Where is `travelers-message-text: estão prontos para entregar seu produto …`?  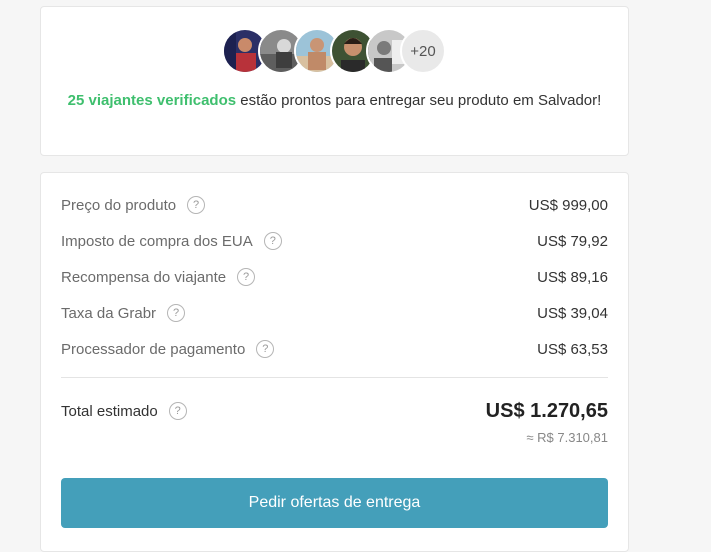
travelers-message-text: estão prontos para entregar seu produto … is located at coordinates (419, 100).